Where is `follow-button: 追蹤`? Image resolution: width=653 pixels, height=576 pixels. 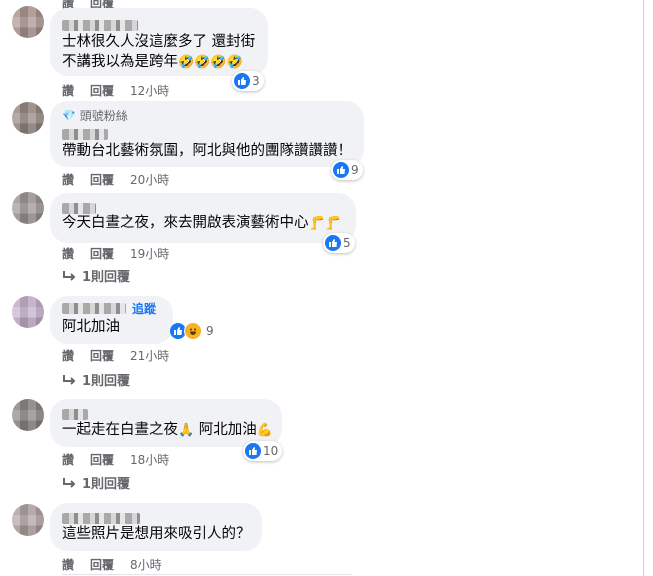 follow-button: 追蹤 is located at coordinates (144, 308).